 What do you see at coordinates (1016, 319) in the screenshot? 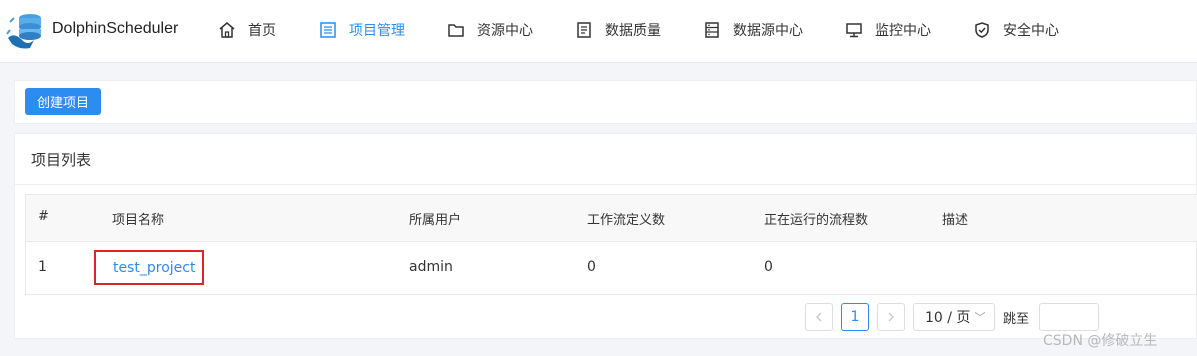
I see `jump-label: 跳至` at bounding box center [1016, 319].